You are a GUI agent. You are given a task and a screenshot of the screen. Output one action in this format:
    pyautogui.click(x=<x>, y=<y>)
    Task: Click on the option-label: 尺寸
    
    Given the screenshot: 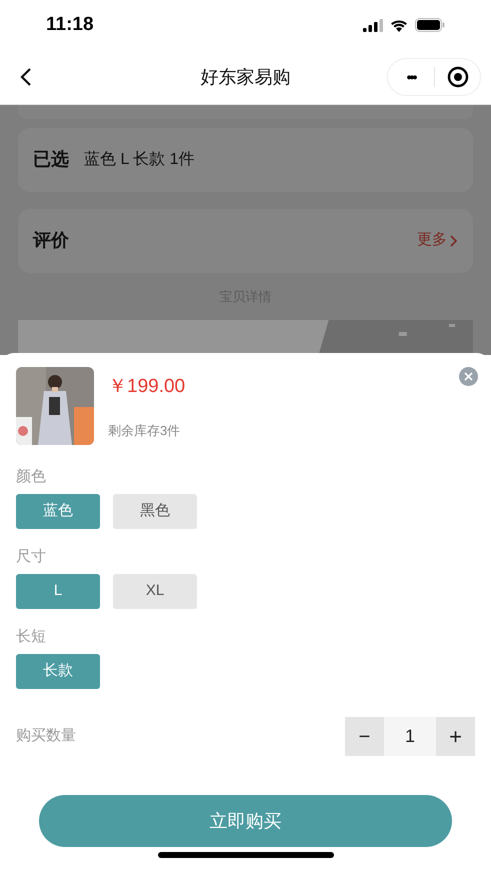 What is the action you would take?
    pyautogui.click(x=31, y=557)
    